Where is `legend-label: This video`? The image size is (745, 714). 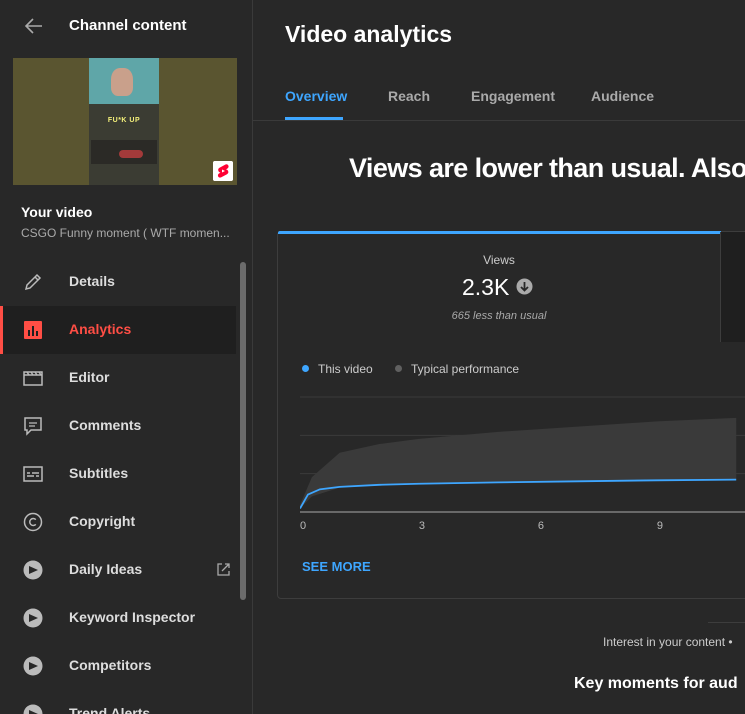
legend-label: This video is located at coordinates (345, 369).